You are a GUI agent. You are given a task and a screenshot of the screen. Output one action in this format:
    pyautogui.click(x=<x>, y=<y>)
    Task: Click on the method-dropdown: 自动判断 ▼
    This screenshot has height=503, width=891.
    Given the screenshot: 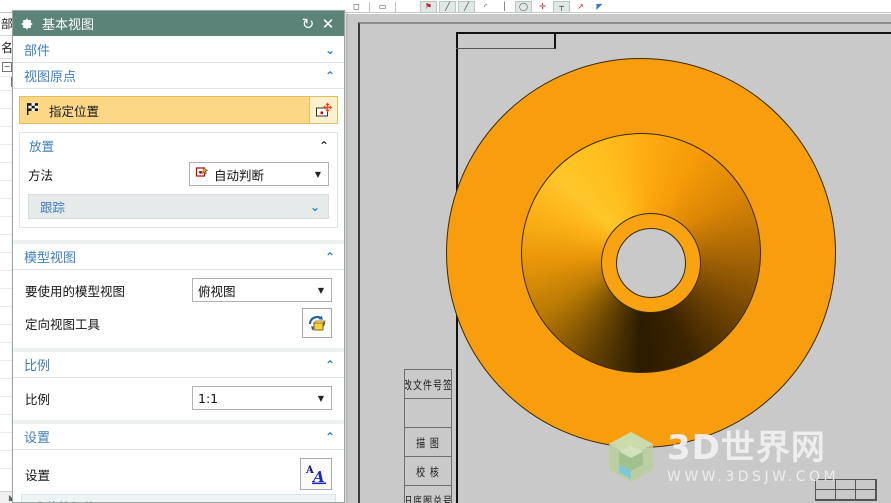 What is the action you would take?
    pyautogui.click(x=259, y=174)
    